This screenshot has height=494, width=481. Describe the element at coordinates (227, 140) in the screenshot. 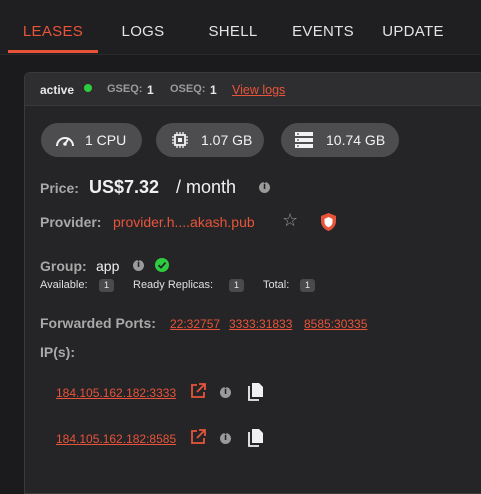

I see `memory-value: 1.07 GB` at that location.